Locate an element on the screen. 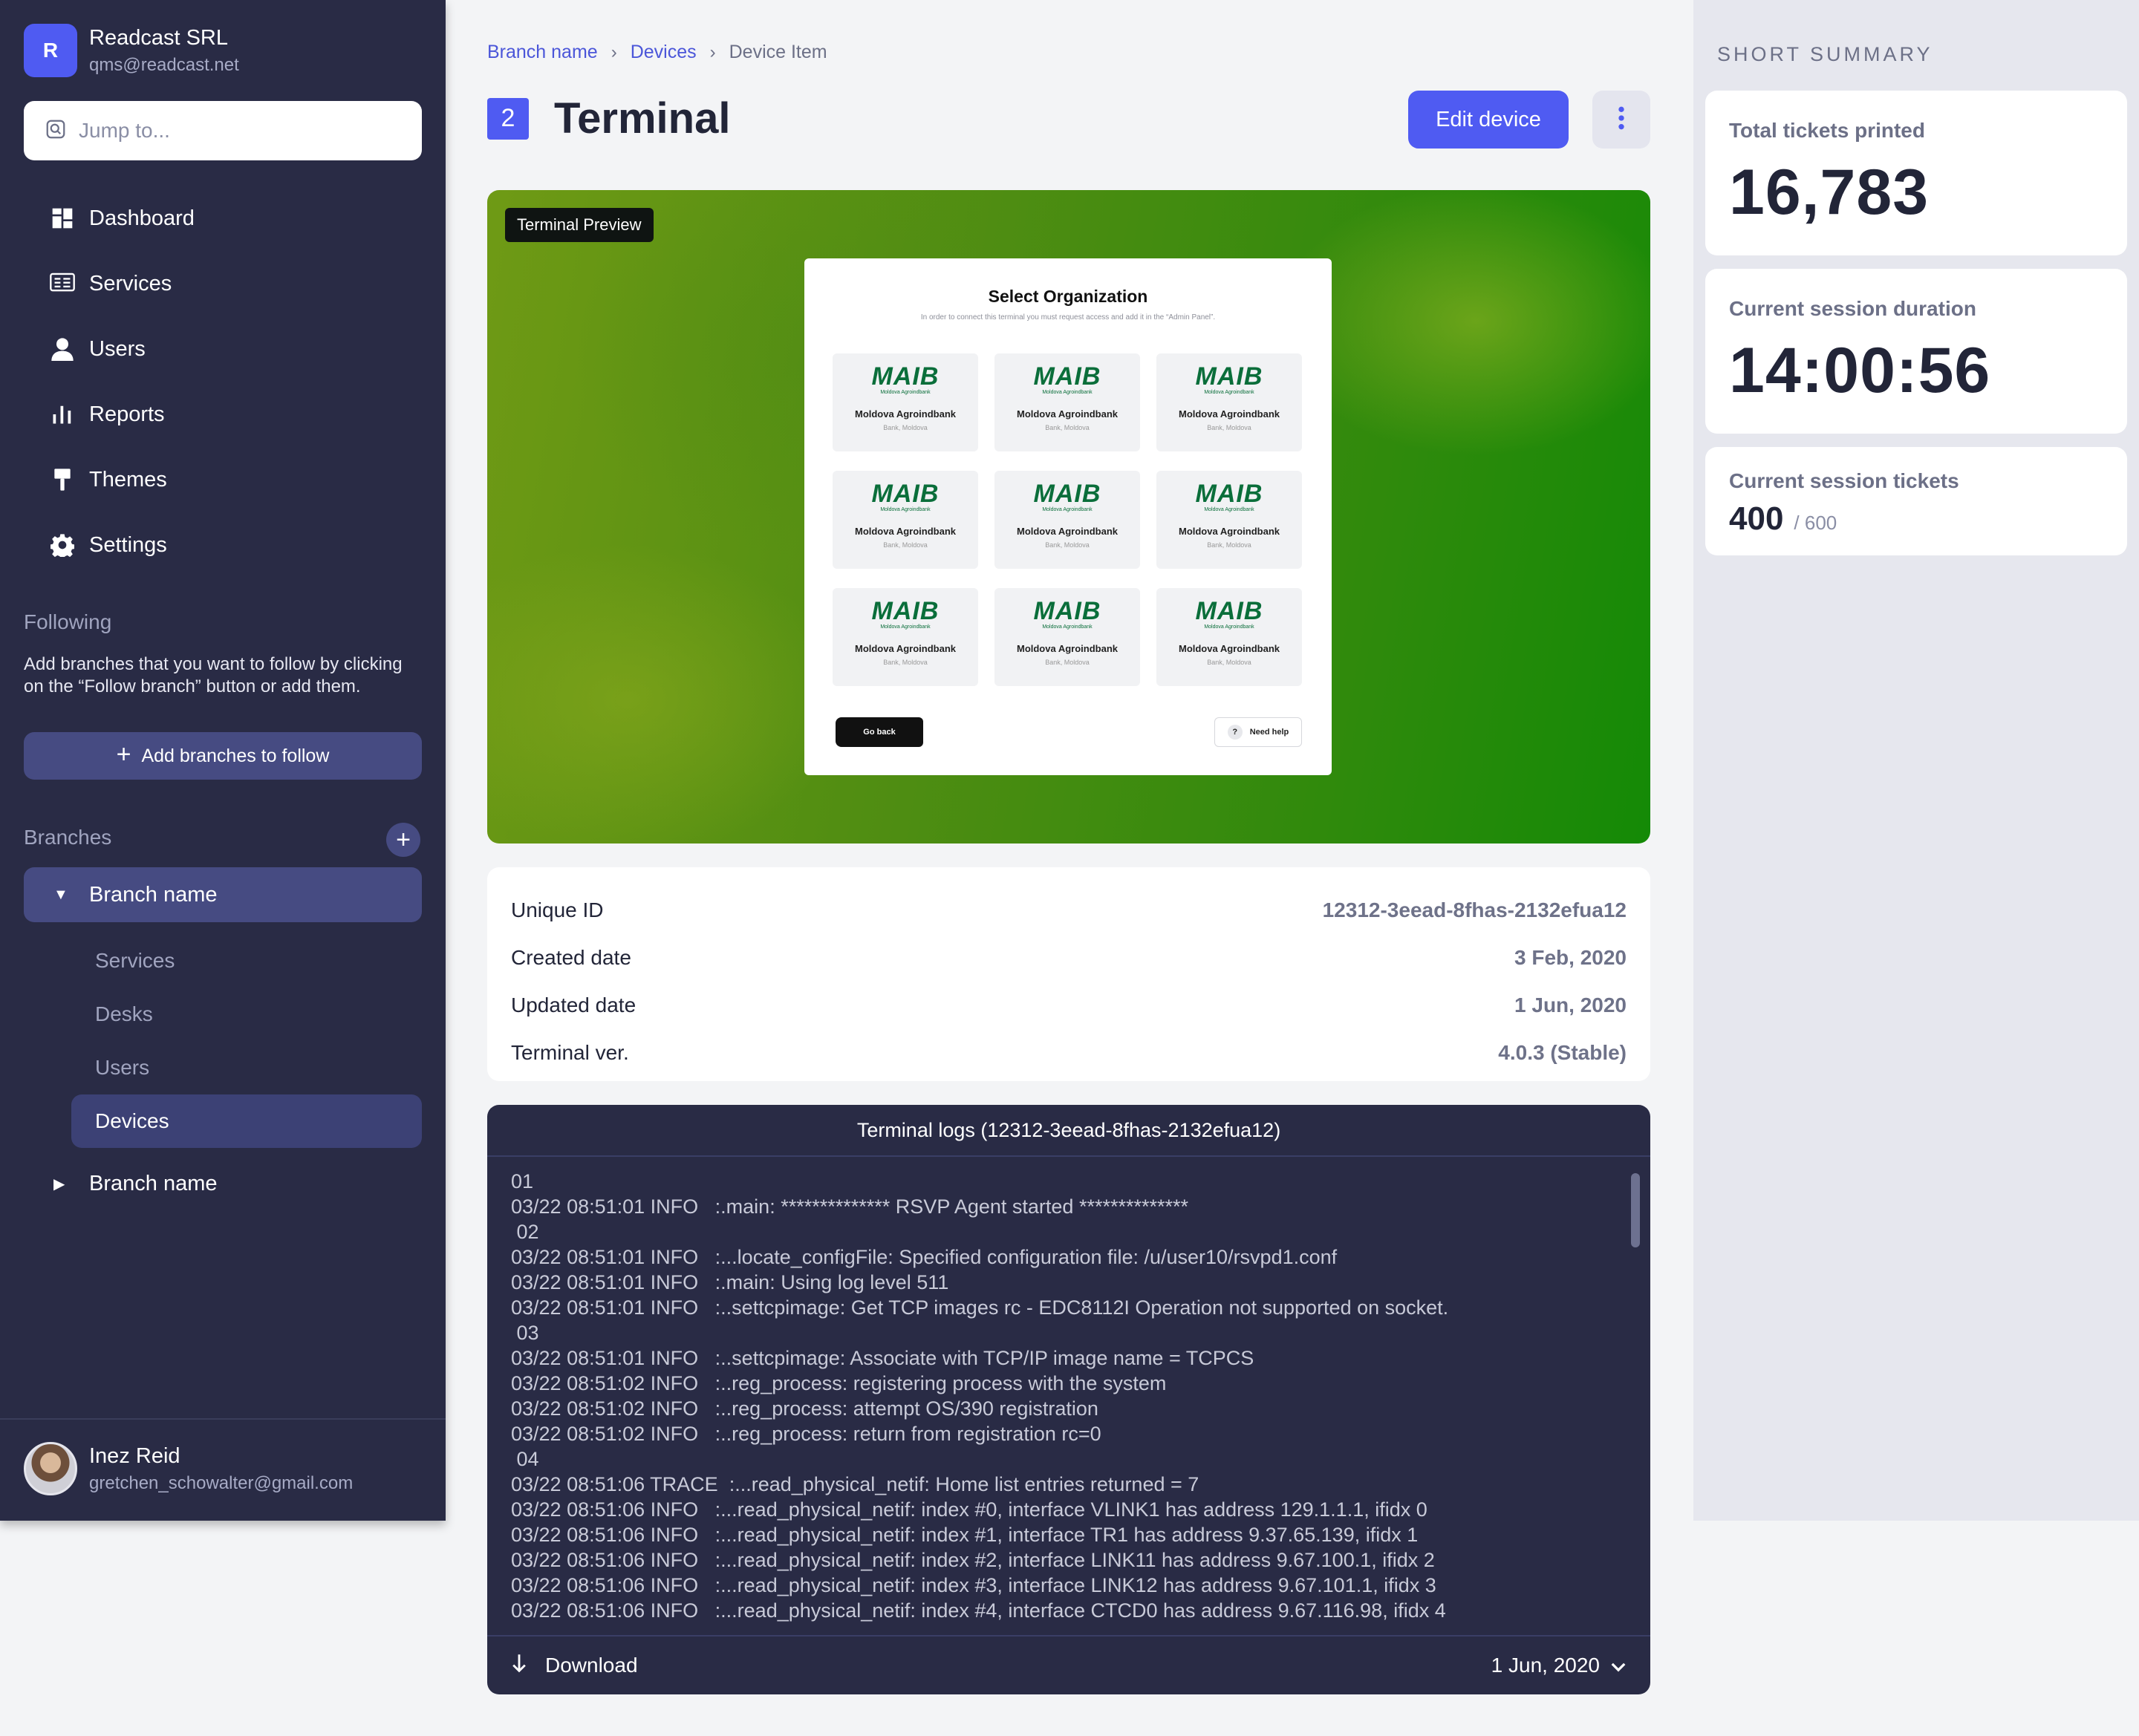  go-back-button: Go back is located at coordinates (879, 732).